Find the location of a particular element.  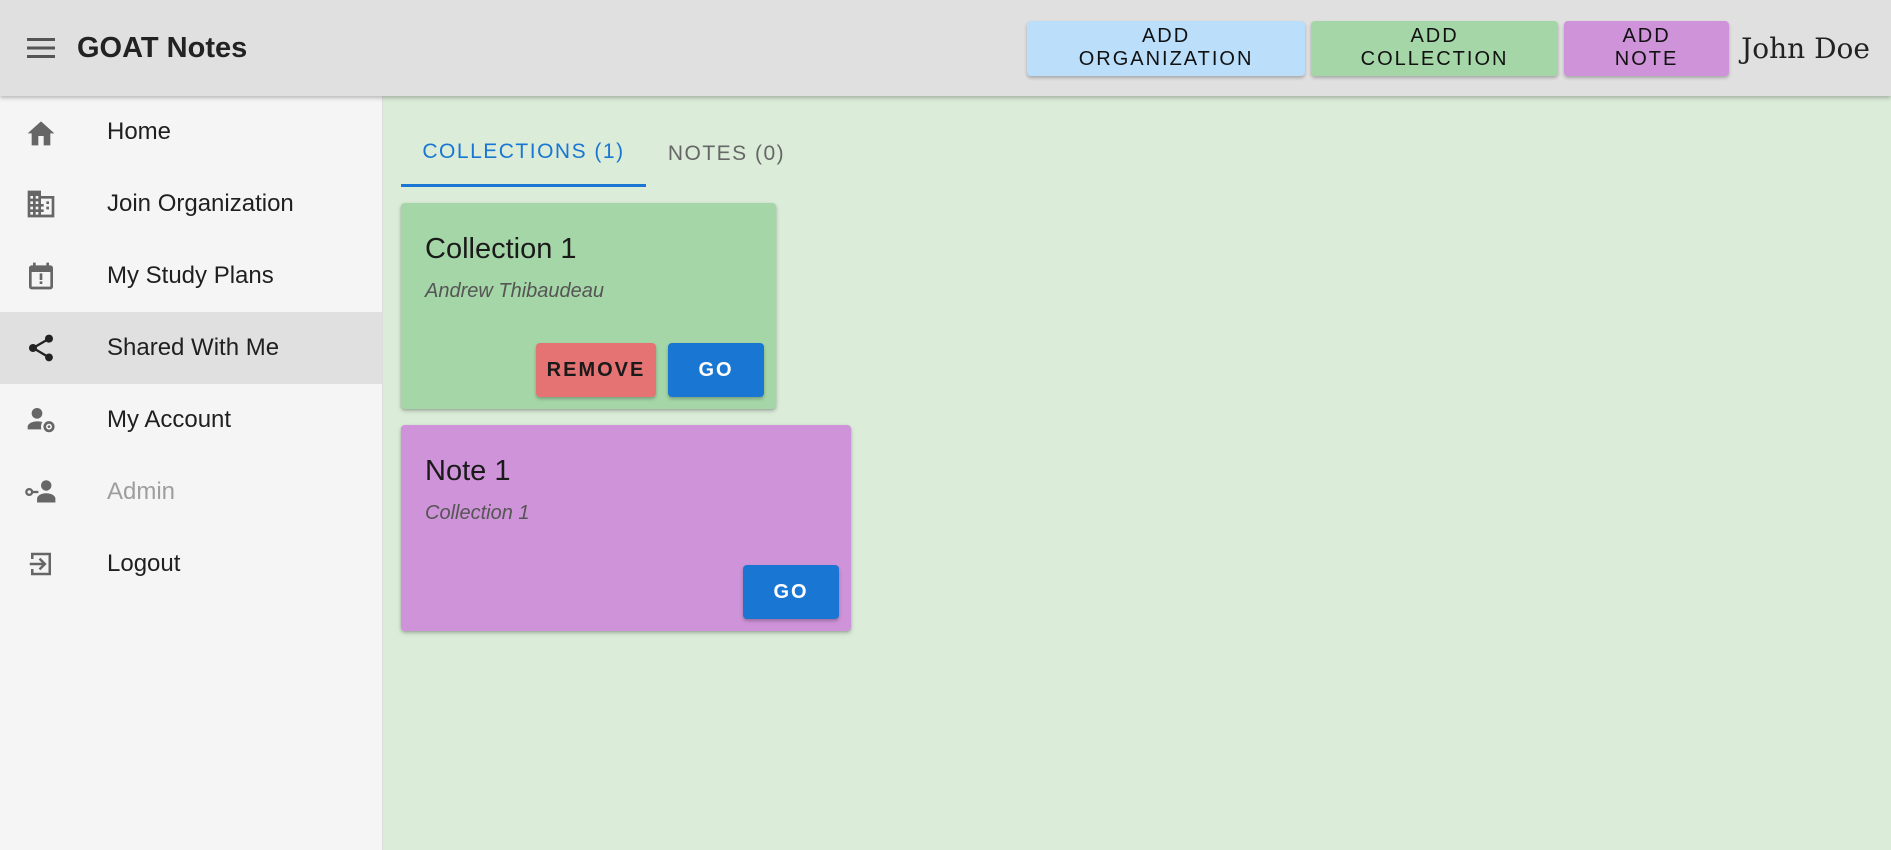

tab-notes: NOTES (0) is located at coordinates (726, 153).